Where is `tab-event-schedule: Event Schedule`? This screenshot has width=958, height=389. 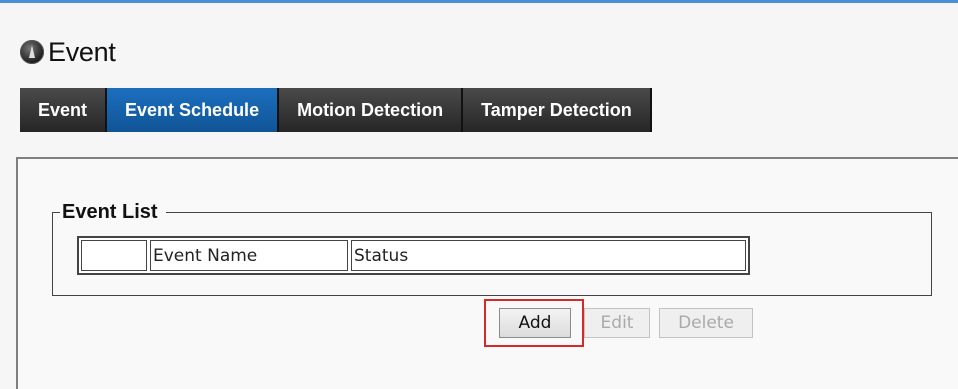 tab-event-schedule: Event Schedule is located at coordinates (193, 110).